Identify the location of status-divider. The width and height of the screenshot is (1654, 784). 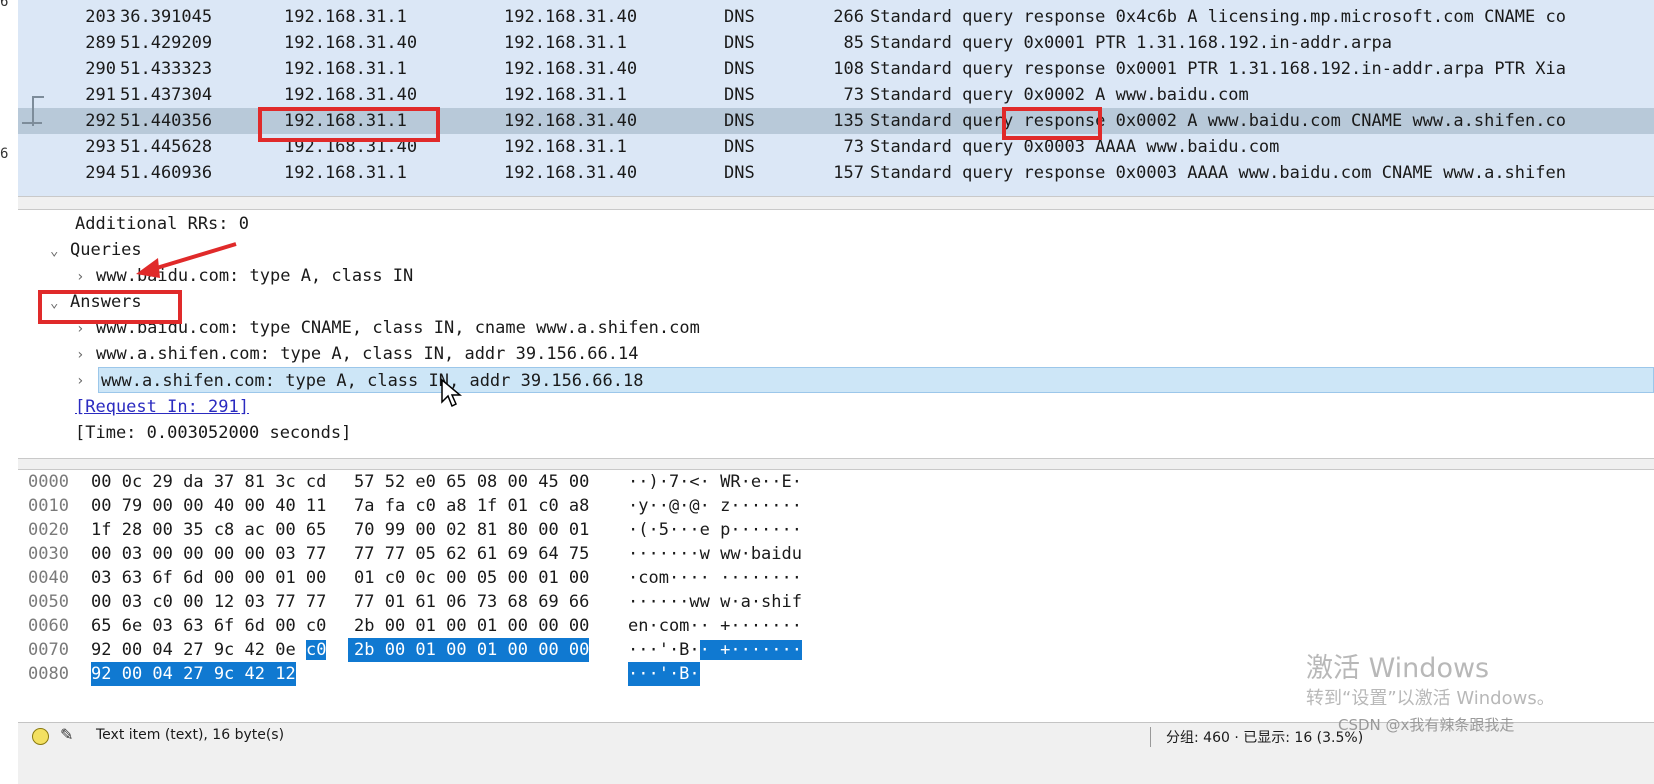
(1150, 737).